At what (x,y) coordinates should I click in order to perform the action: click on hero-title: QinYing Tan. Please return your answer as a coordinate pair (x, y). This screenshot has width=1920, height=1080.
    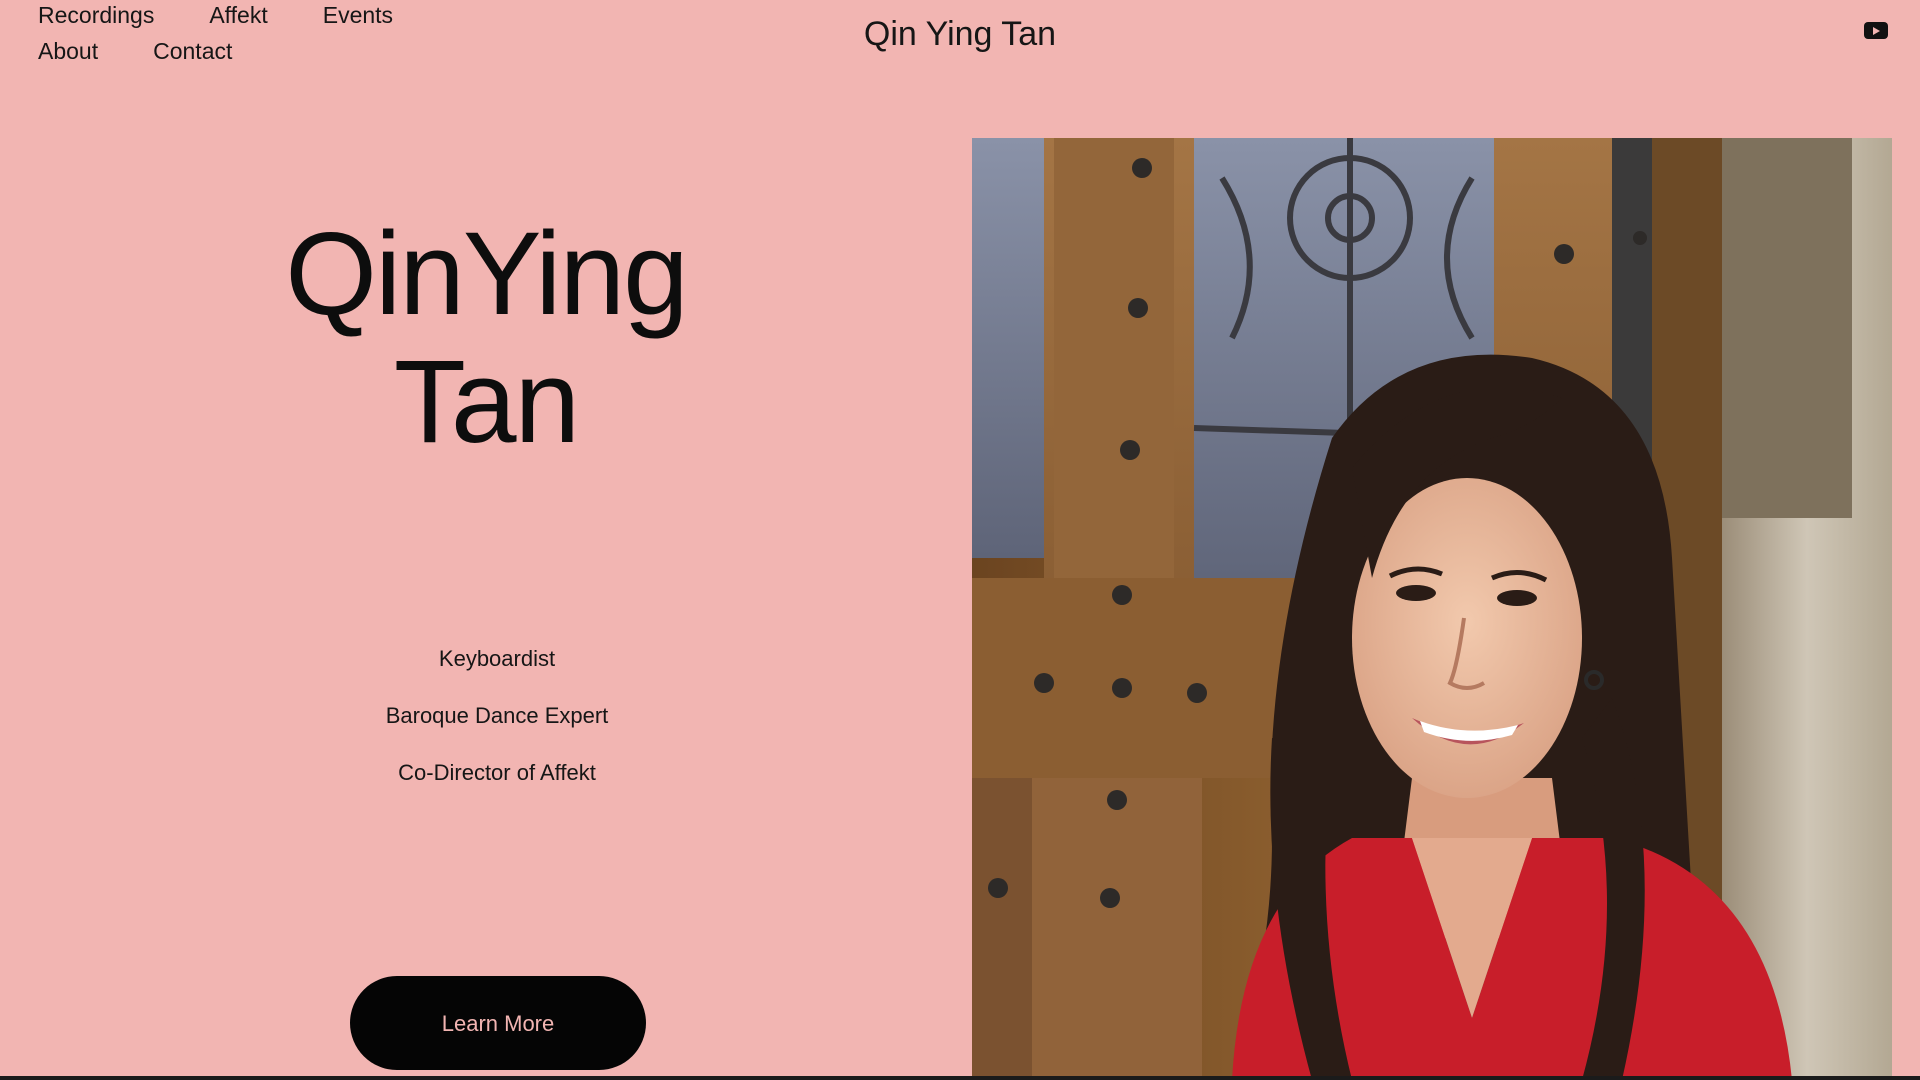
    Looking at the image, I should click on (486, 338).